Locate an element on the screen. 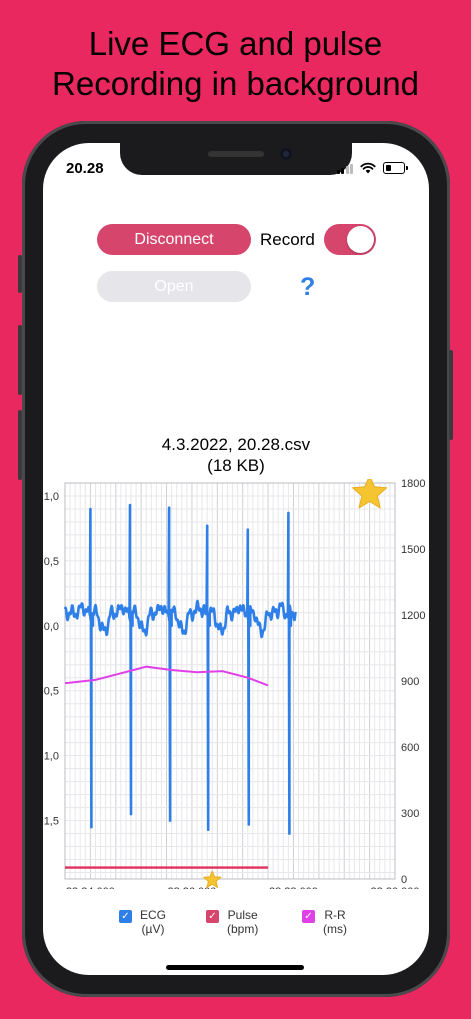 The height and width of the screenshot is (1019, 471). toggle-knob is located at coordinates (360, 239).